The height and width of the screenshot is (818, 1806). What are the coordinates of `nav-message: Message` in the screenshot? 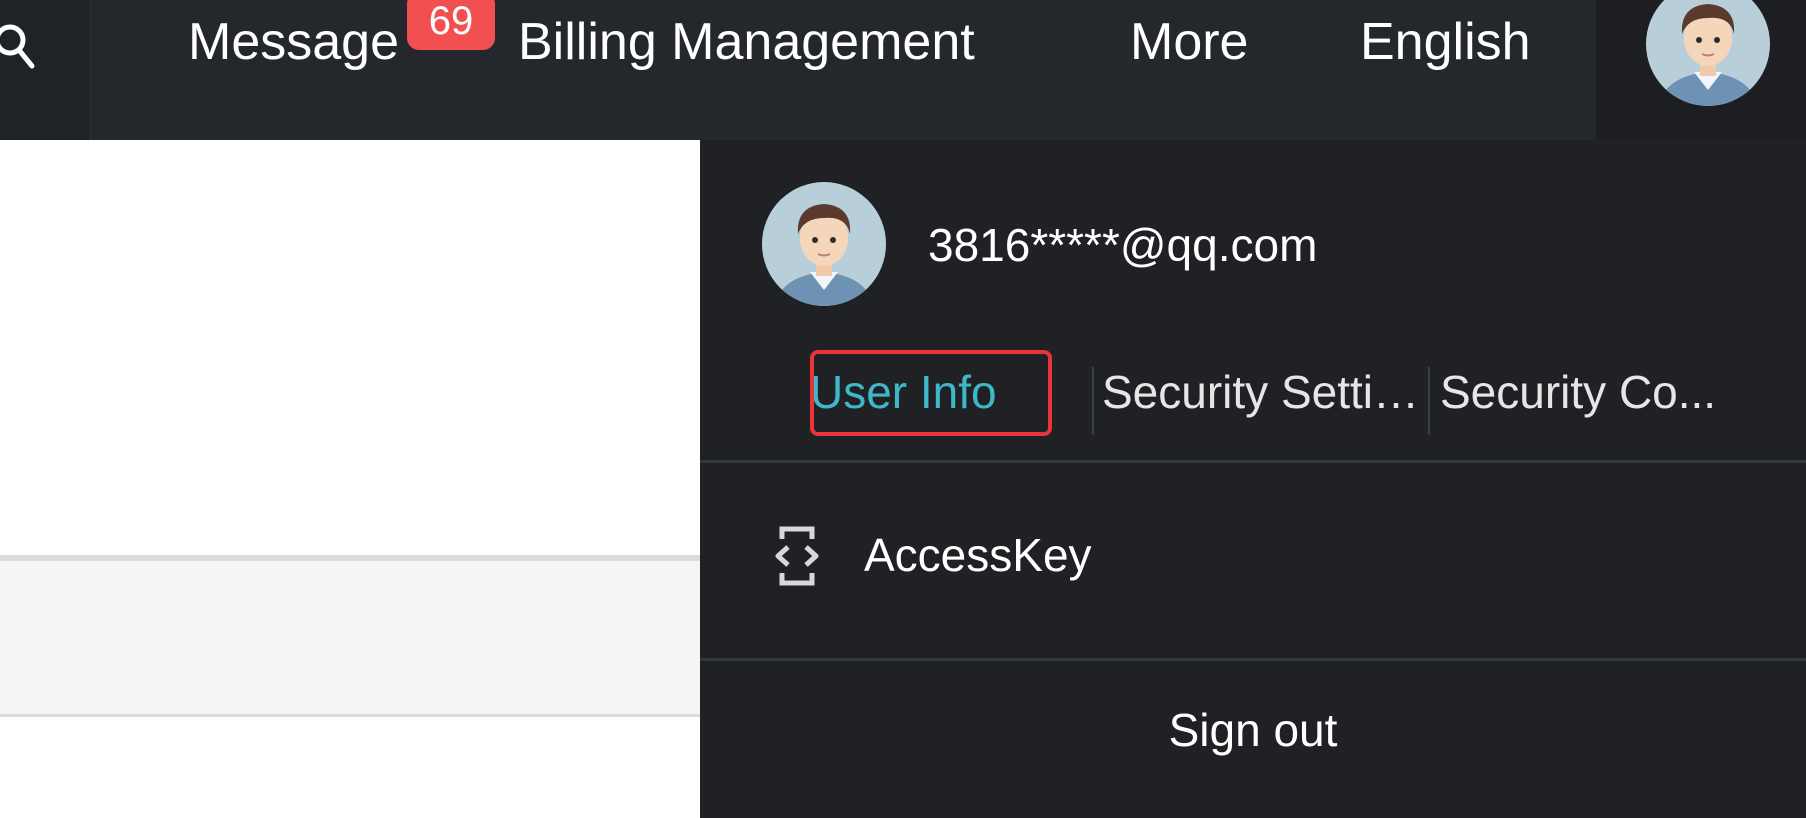 It's located at (293, 42).